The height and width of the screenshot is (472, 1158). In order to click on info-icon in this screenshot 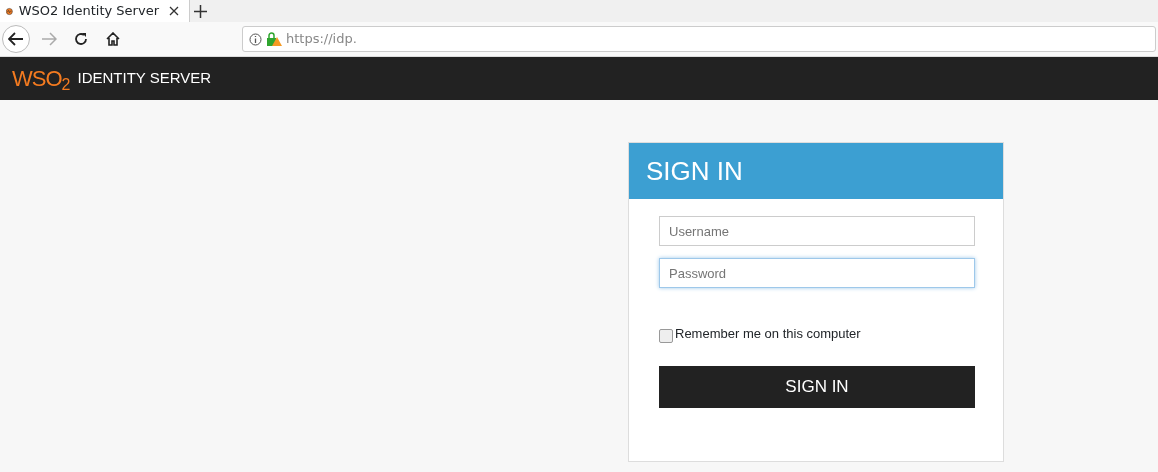, I will do `click(255, 39)`.